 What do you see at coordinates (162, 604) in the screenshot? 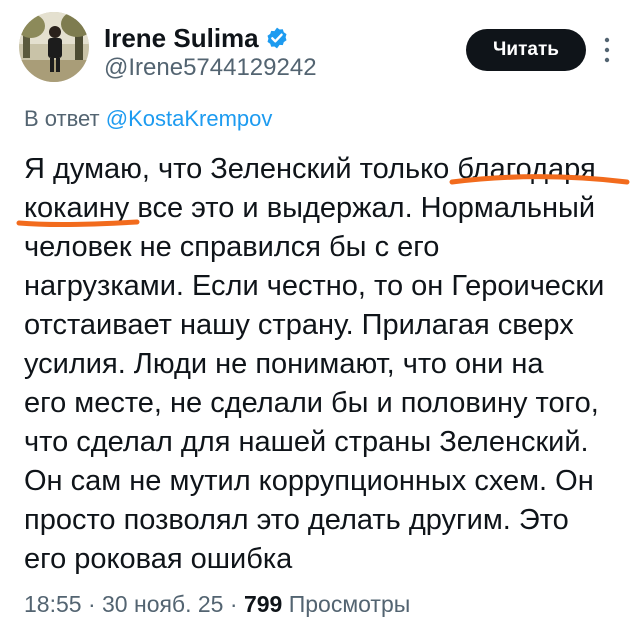
I see `tweet-date: 30 нояб. 25` at bounding box center [162, 604].